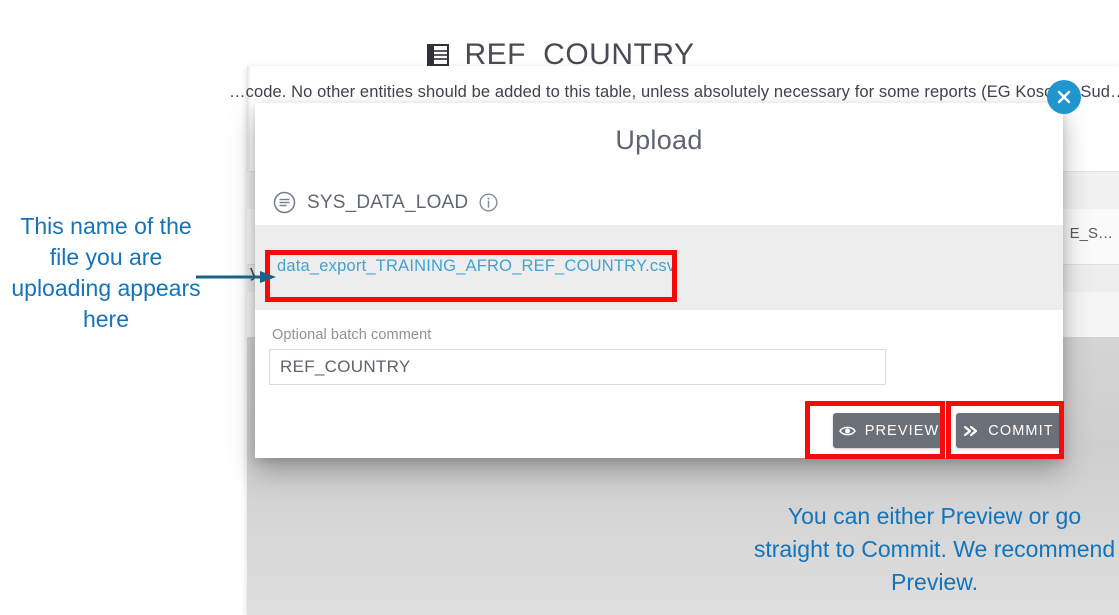 The image size is (1119, 615). What do you see at coordinates (438, 55) in the screenshot?
I see `table-icon` at bounding box center [438, 55].